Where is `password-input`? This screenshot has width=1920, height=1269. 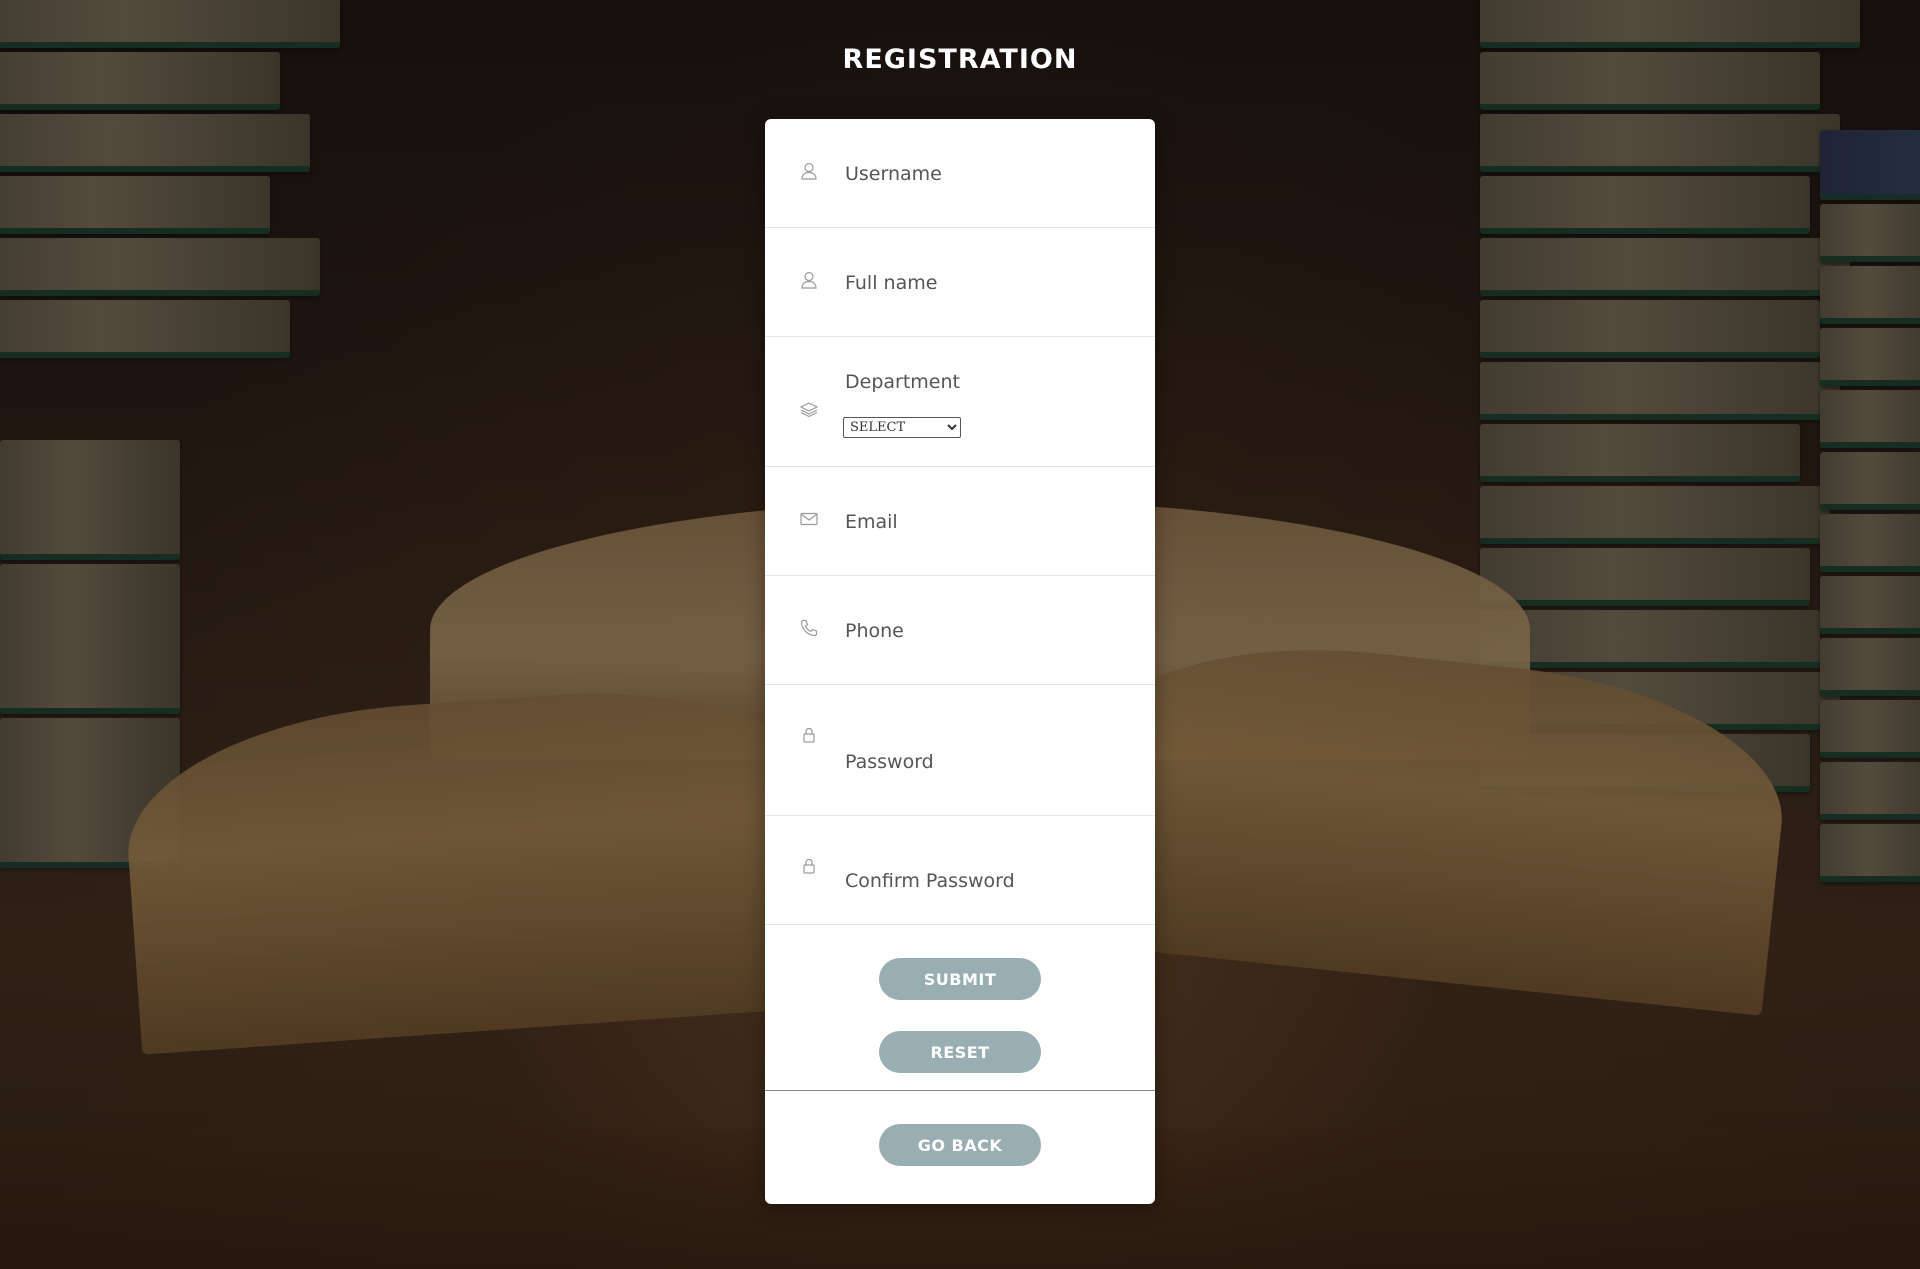 password-input is located at coordinates (985, 762).